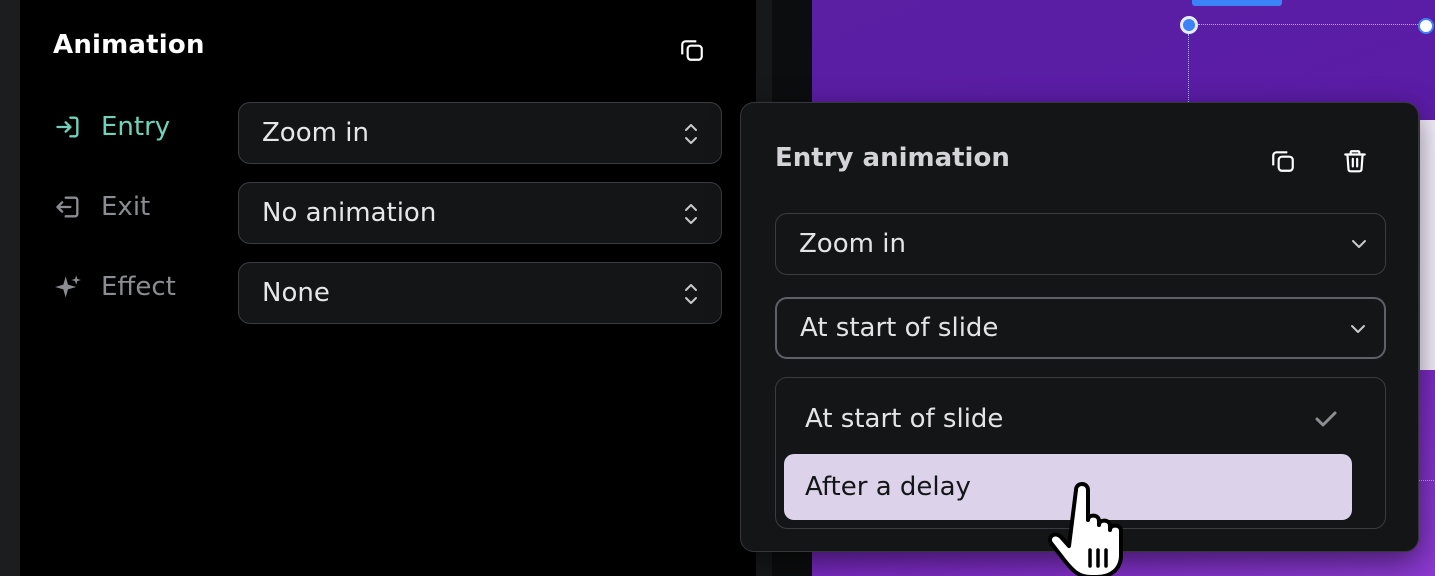  What do you see at coordinates (480, 293) in the screenshot?
I see `effect-select: None` at bounding box center [480, 293].